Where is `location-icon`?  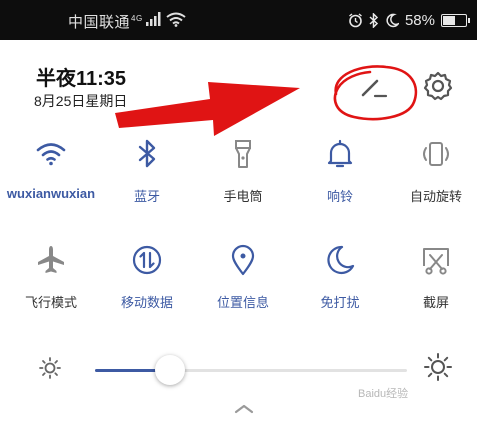 location-icon is located at coordinates (243, 260).